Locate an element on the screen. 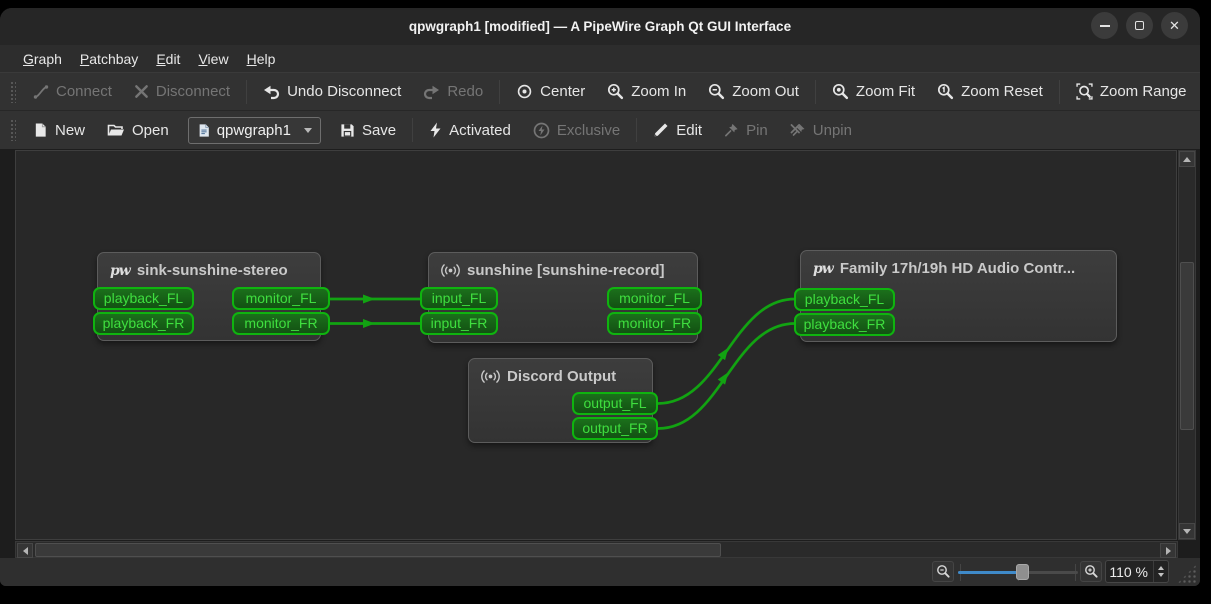 The height and width of the screenshot is (604, 1211). maximize-button is located at coordinates (1139, 25).